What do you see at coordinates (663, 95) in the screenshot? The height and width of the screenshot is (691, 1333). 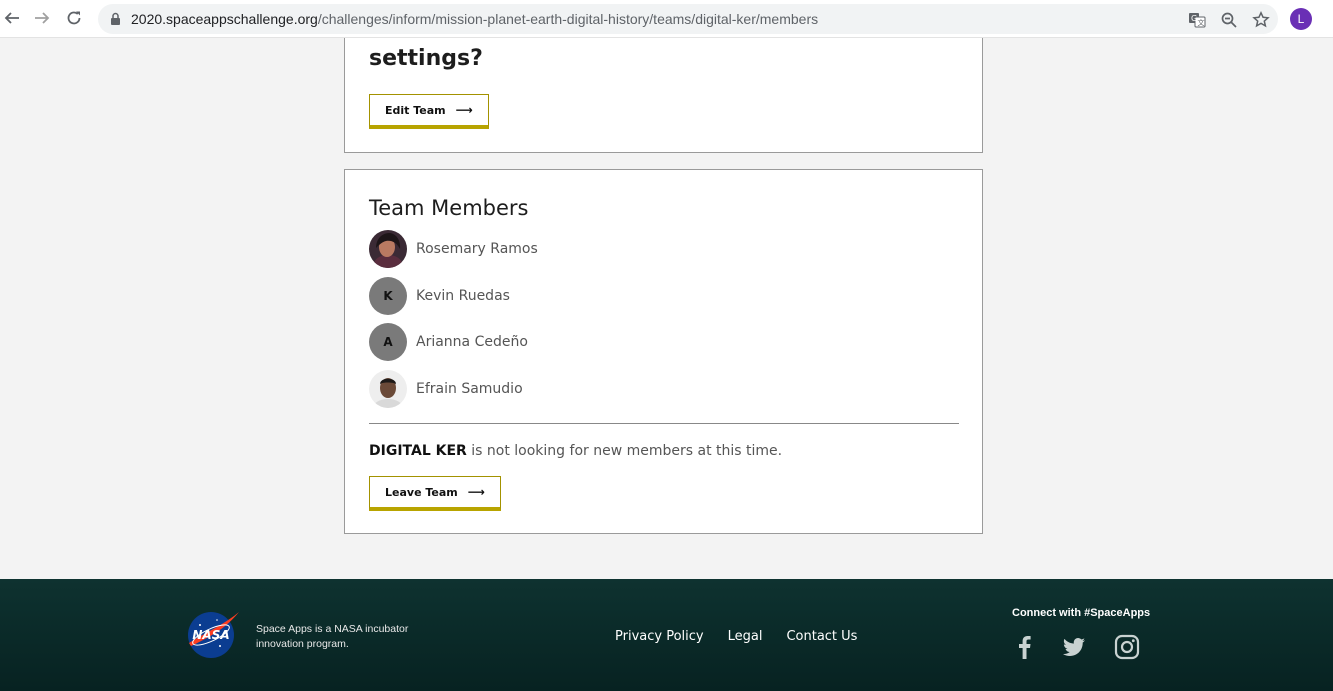 I see `team-settings-card: settings? Edit Team ⟶` at bounding box center [663, 95].